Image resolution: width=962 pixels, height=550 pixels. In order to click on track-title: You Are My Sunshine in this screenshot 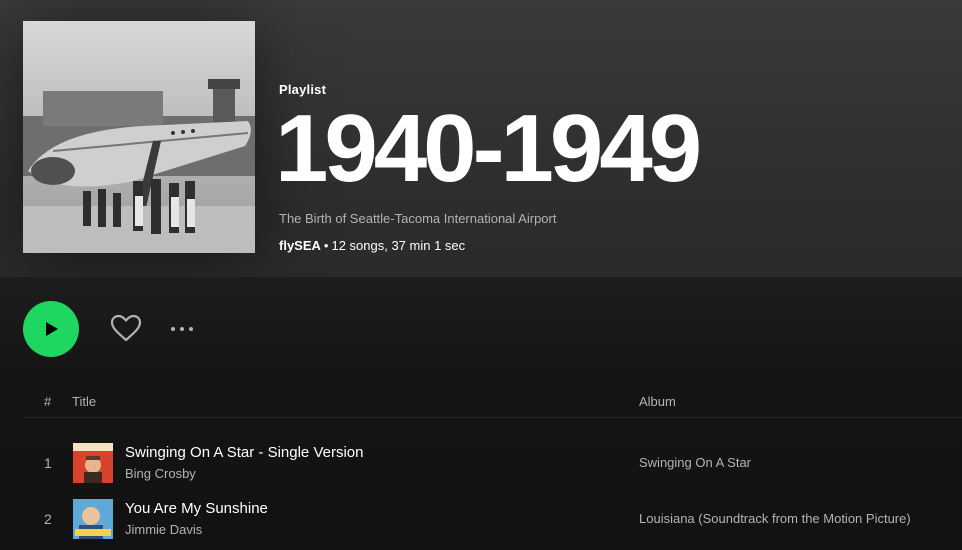, I will do `click(196, 508)`.